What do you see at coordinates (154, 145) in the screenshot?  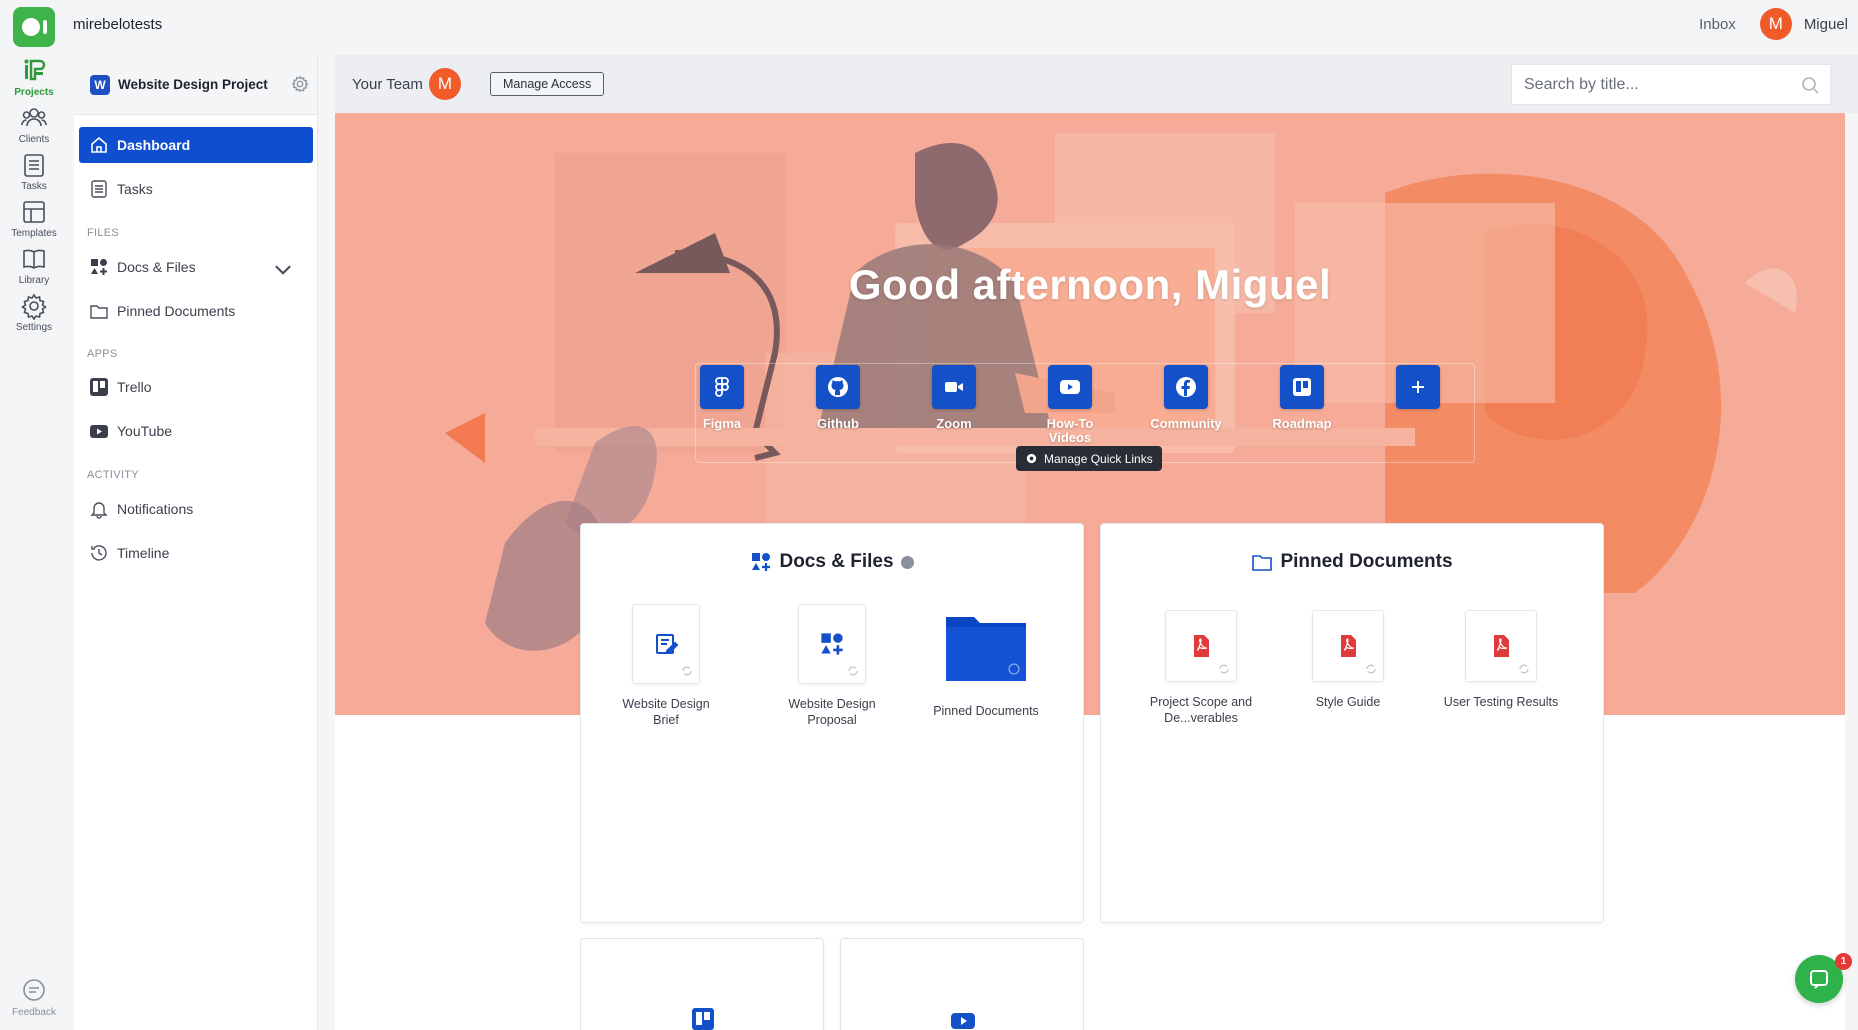 I see `sidebar-item-label: Dashboard` at bounding box center [154, 145].